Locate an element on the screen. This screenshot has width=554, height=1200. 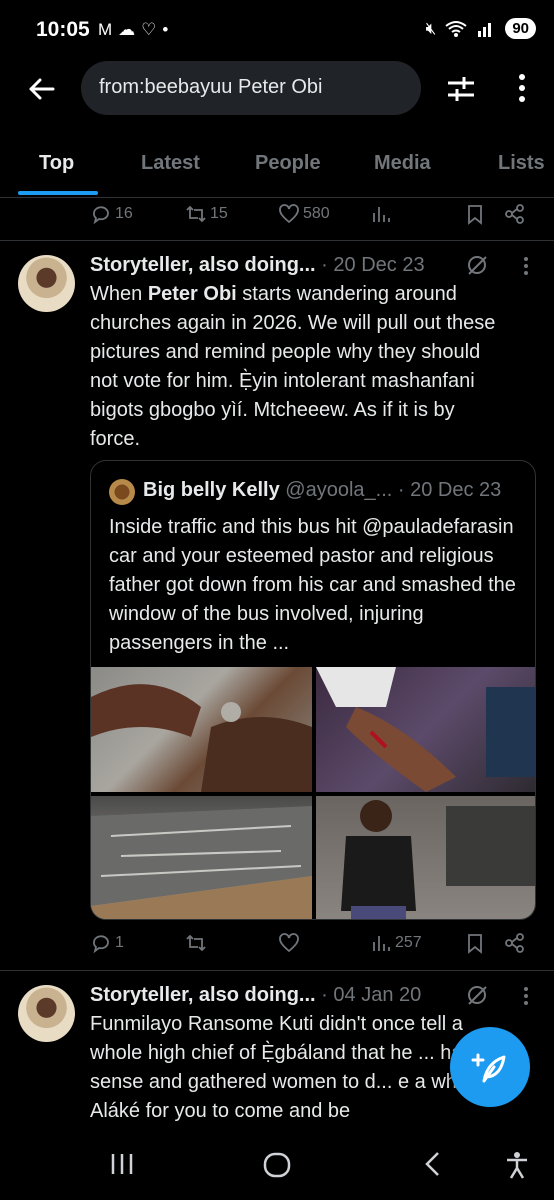
tweet-header: Storyteller, also doing... · 20 Dec 23 is located at coordinates (257, 265).